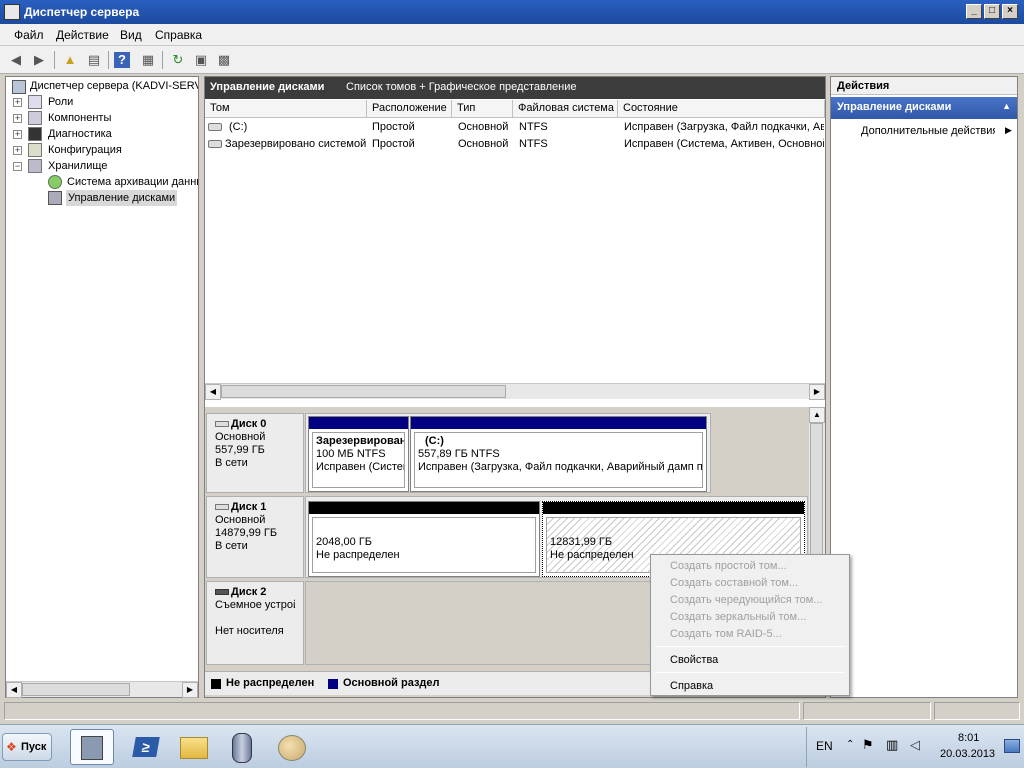 This screenshot has width=1024, height=768. Describe the element at coordinates (92, 747) in the screenshot. I see `taskbar-server-manager` at that location.